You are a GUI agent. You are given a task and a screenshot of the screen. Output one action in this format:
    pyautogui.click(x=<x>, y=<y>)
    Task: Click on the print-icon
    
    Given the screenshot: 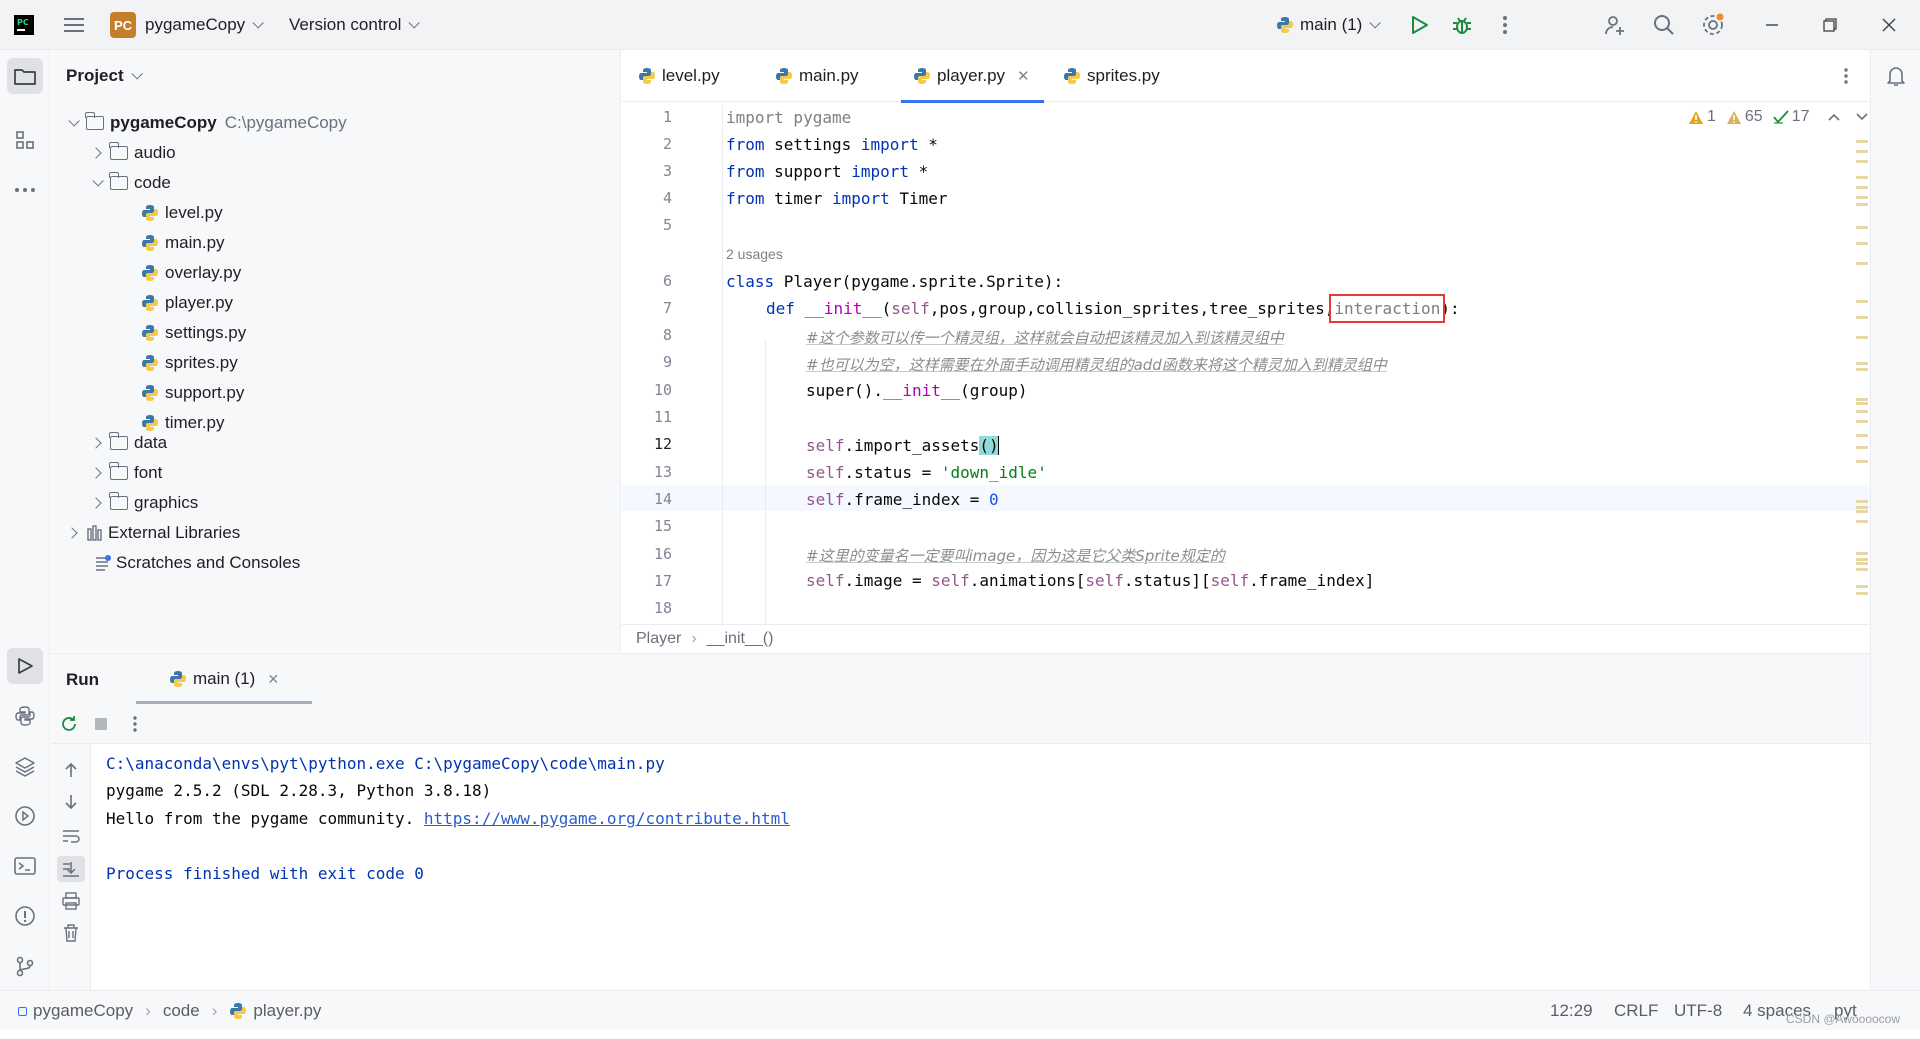 What is the action you would take?
    pyautogui.click(x=71, y=901)
    